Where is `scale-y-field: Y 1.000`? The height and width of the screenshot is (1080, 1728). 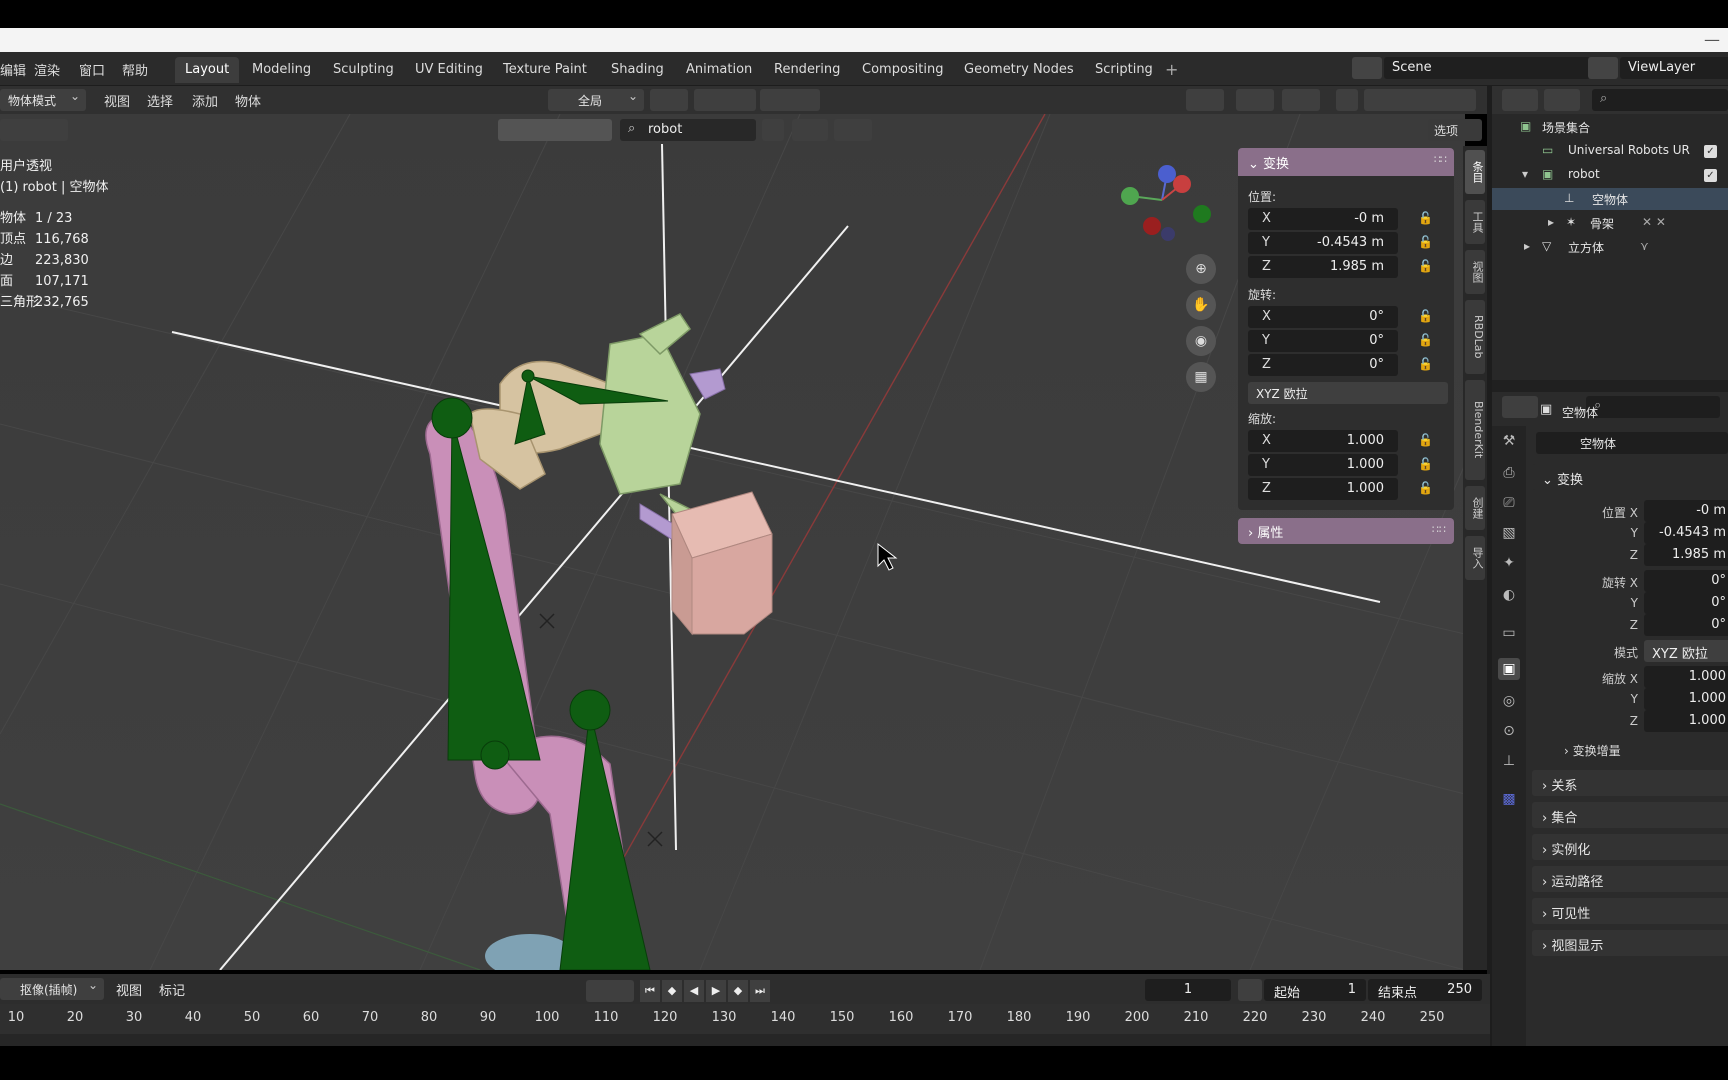
scale-y-field: Y 1.000 is located at coordinates (1323, 465).